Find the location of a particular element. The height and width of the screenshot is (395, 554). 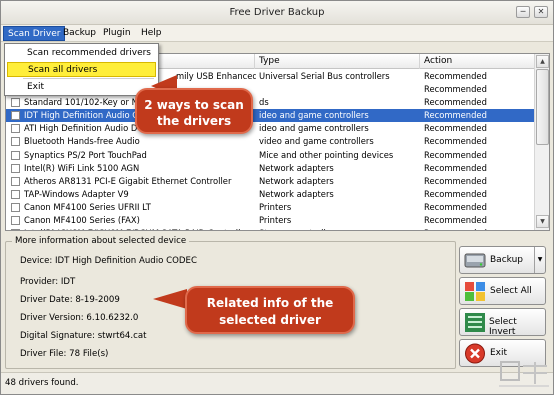

select-all-icon is located at coordinates (475, 291).